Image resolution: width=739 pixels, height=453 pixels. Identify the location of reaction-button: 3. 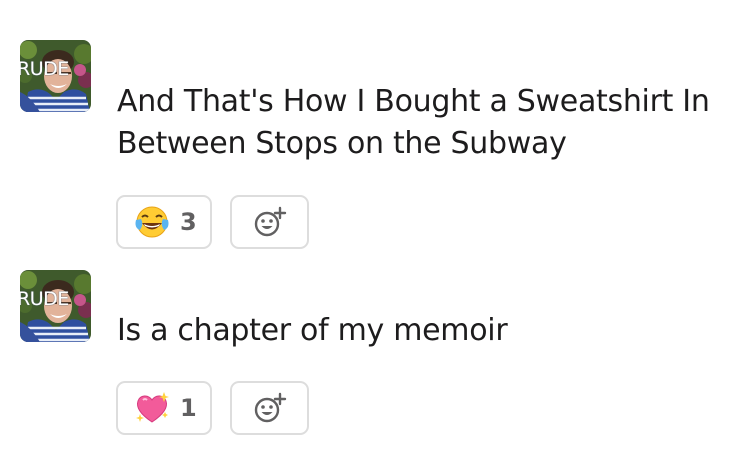
(164, 222).